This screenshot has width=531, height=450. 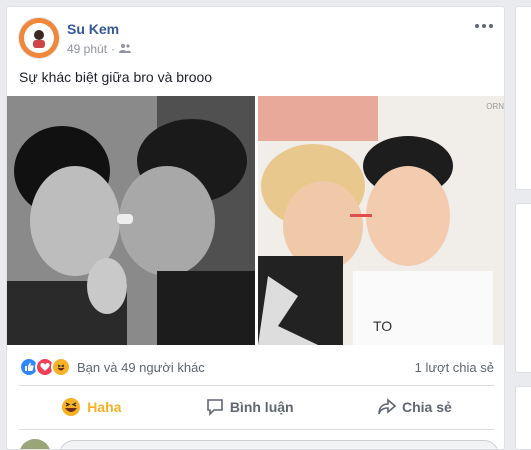 What do you see at coordinates (484, 26) in the screenshot?
I see `more-options-icon` at bounding box center [484, 26].